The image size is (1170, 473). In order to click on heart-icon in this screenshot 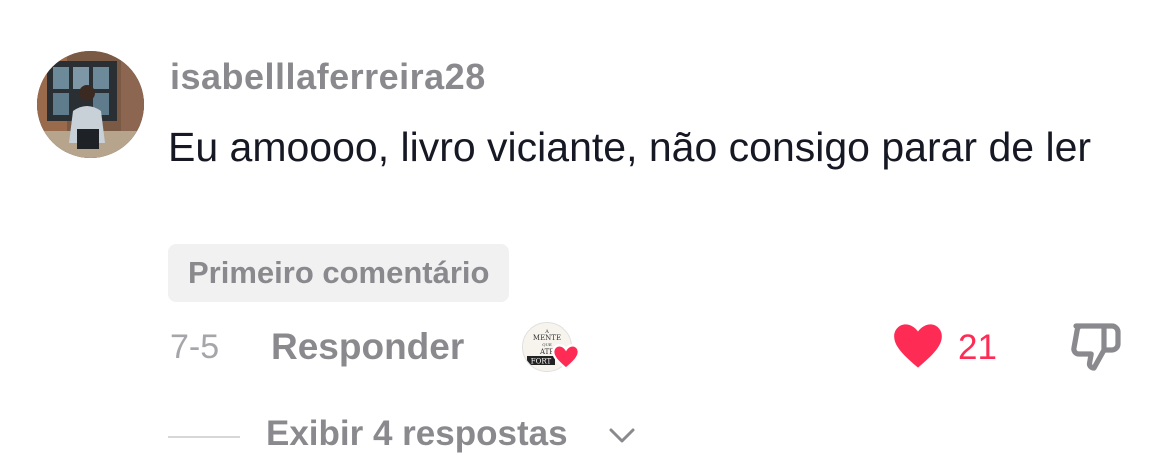, I will do `click(918, 346)`.